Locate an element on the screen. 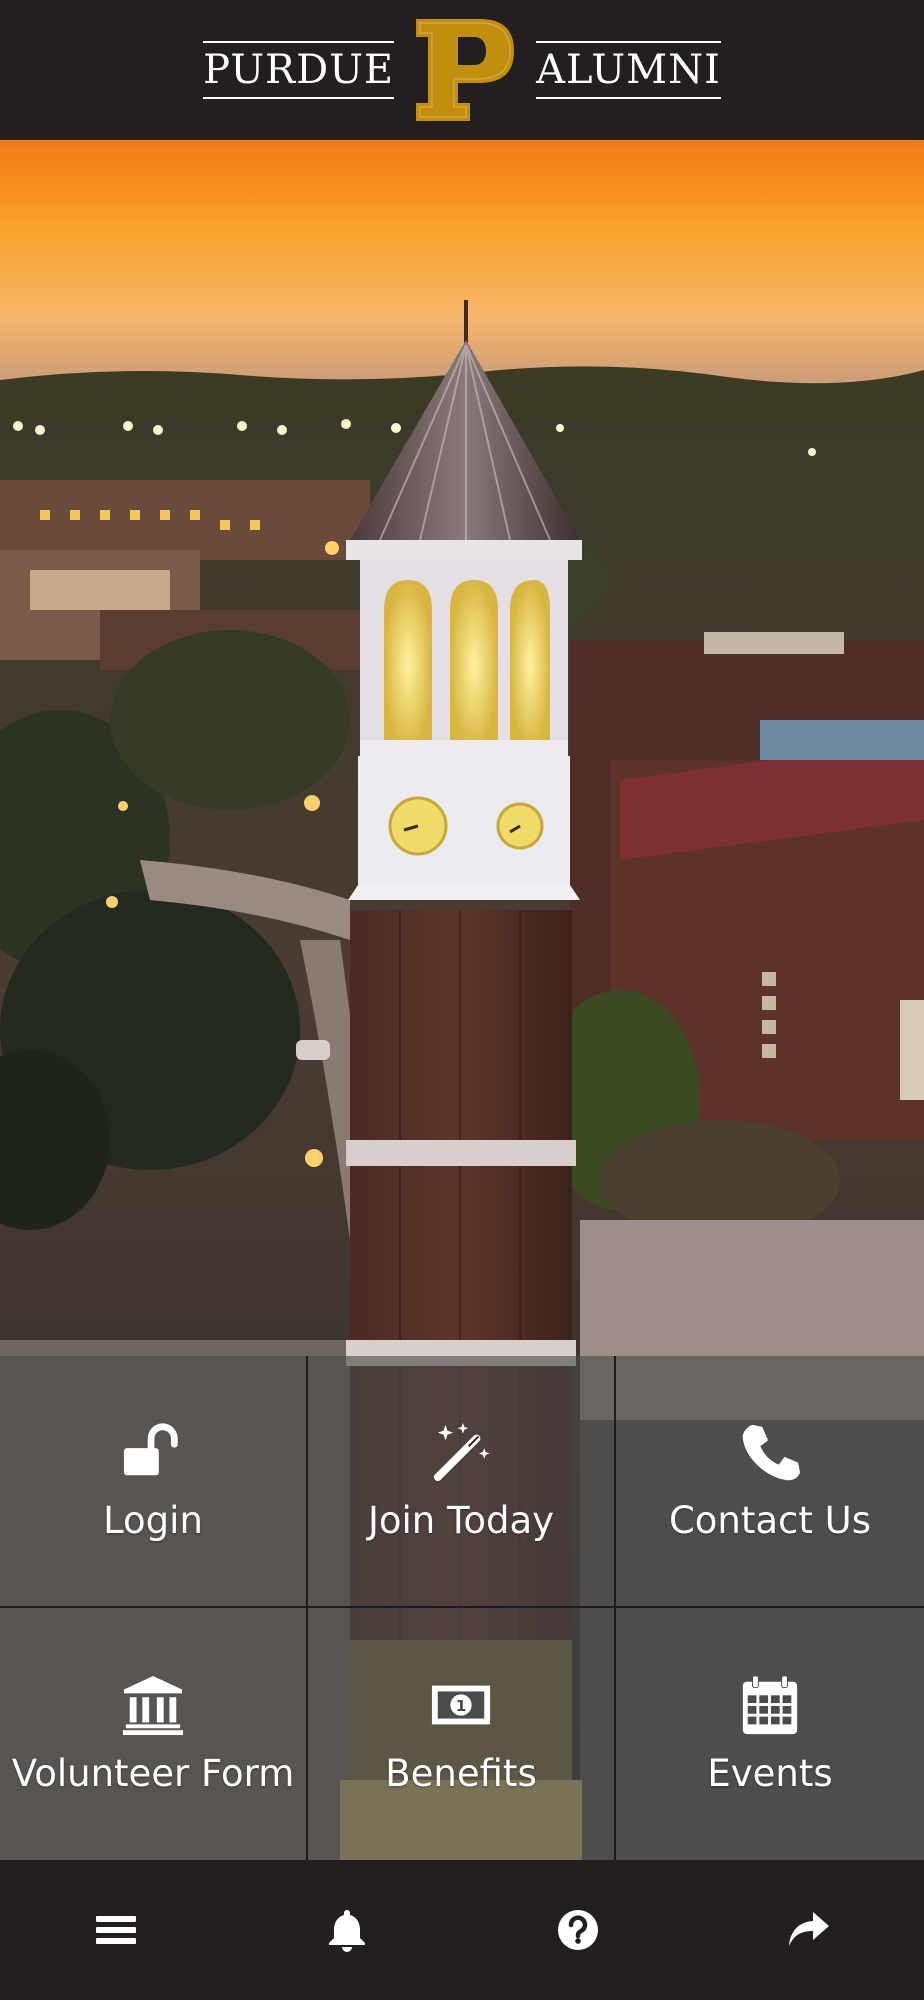 Image resolution: width=924 pixels, height=2000 pixels. notifications-button is located at coordinates (347, 1930).